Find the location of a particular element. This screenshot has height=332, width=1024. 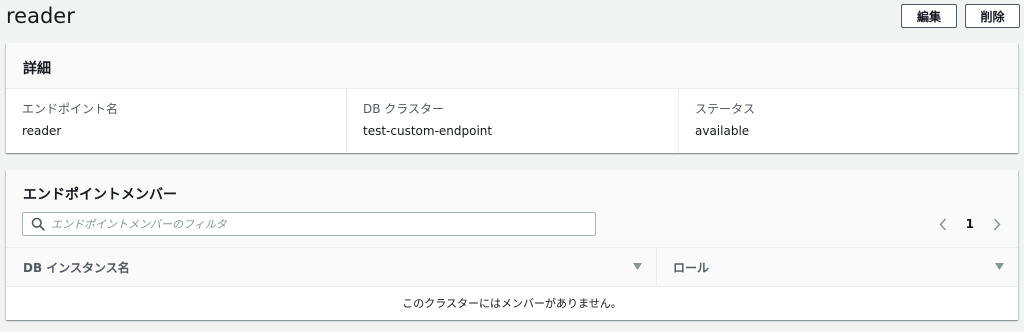

pagination: 1 is located at coordinates (970, 224).